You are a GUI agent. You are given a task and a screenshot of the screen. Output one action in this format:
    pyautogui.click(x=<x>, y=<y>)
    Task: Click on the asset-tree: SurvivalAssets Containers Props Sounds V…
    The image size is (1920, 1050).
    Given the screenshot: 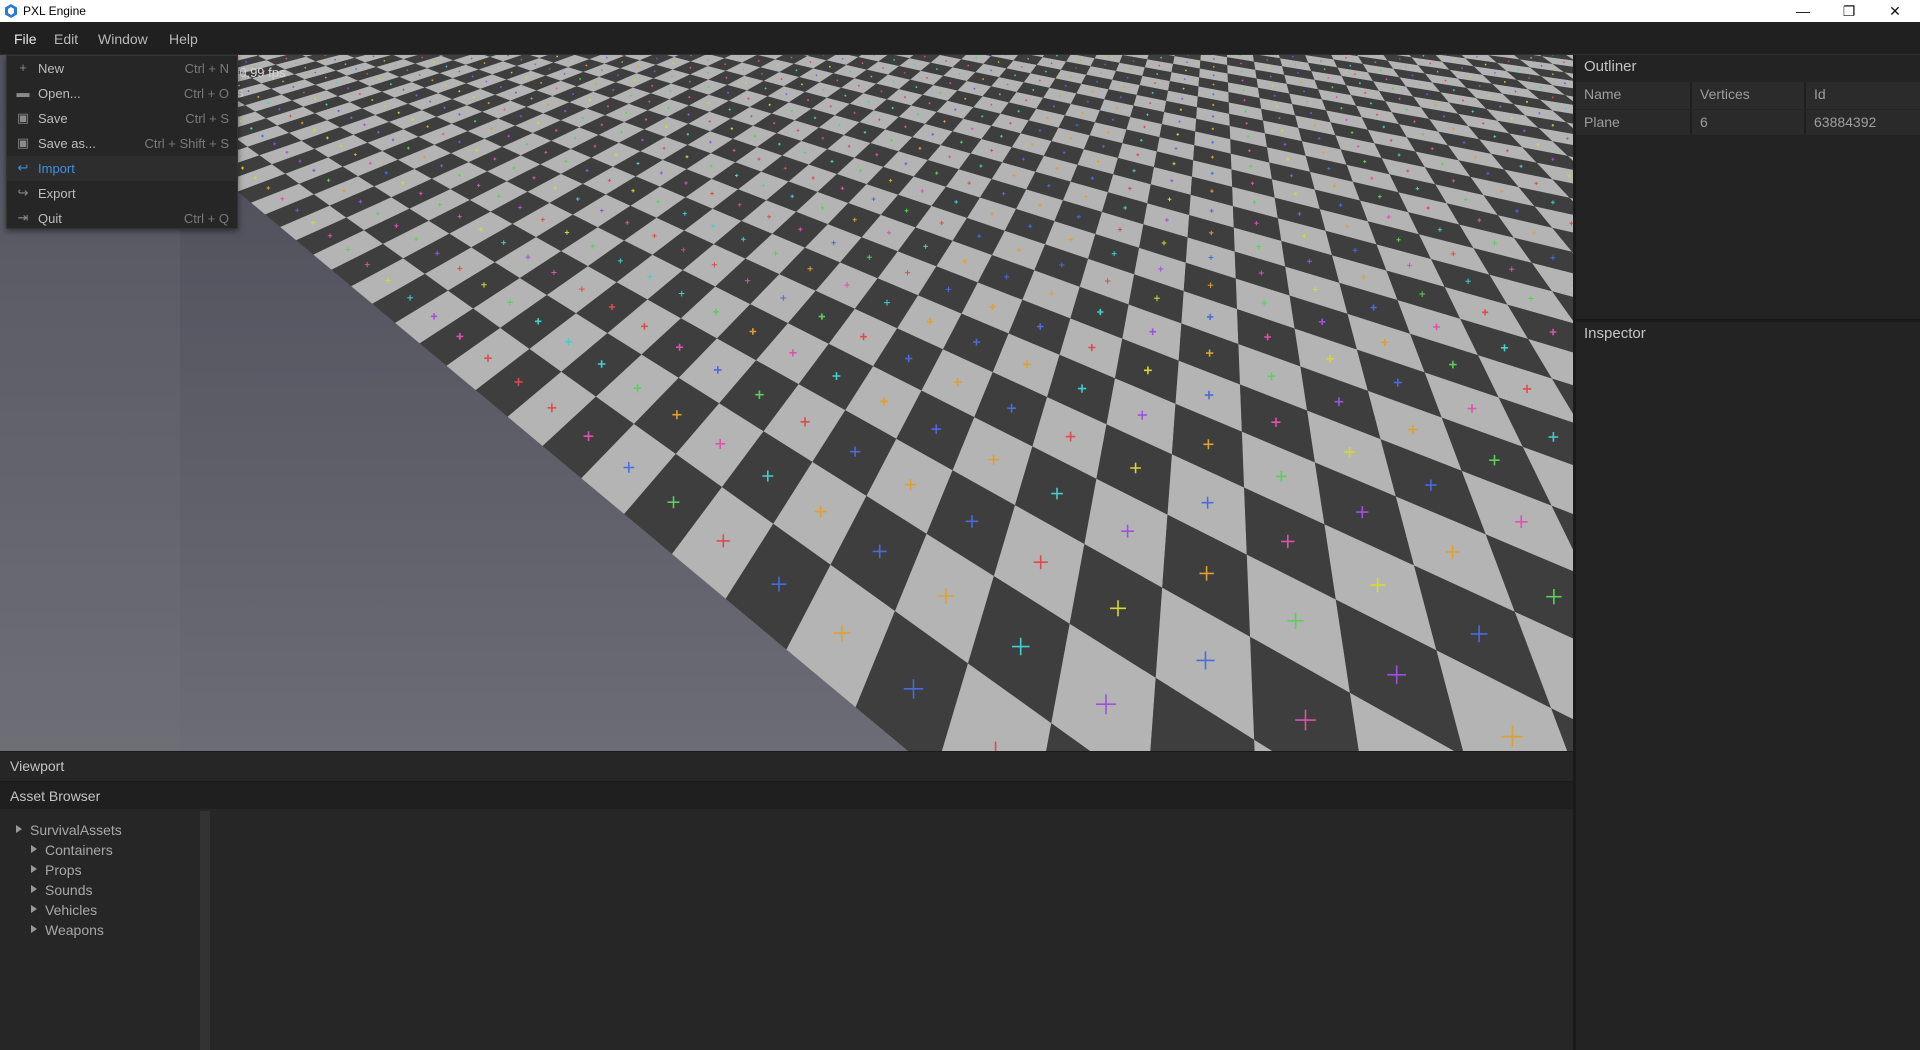 What is the action you would take?
    pyautogui.click(x=100, y=930)
    